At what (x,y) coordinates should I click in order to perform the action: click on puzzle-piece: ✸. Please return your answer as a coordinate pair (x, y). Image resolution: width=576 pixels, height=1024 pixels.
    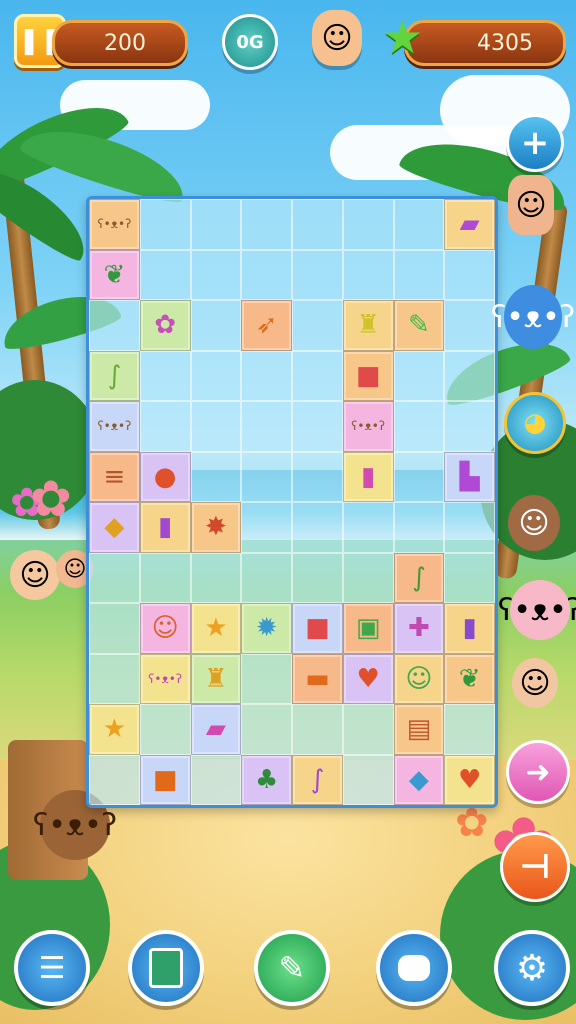
    Looking at the image, I should click on (216, 527).